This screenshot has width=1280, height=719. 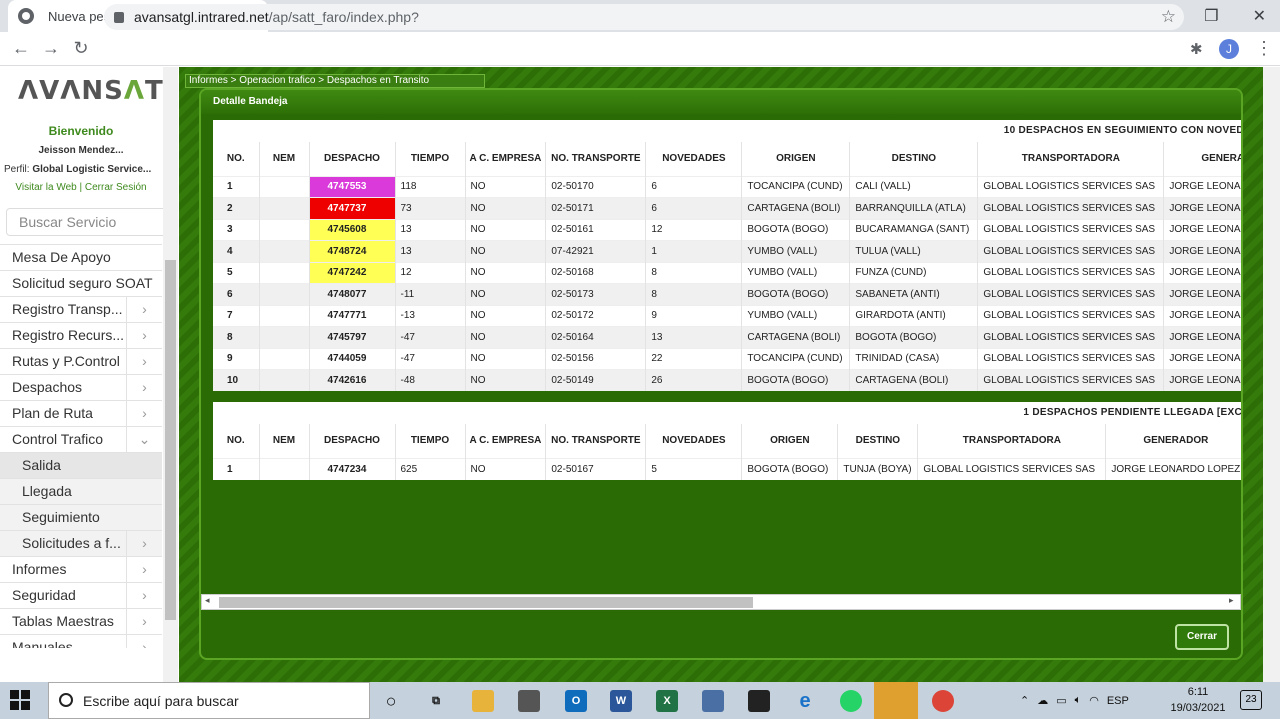 What do you see at coordinates (391, 701) in the screenshot?
I see `cortana-icon: ○` at bounding box center [391, 701].